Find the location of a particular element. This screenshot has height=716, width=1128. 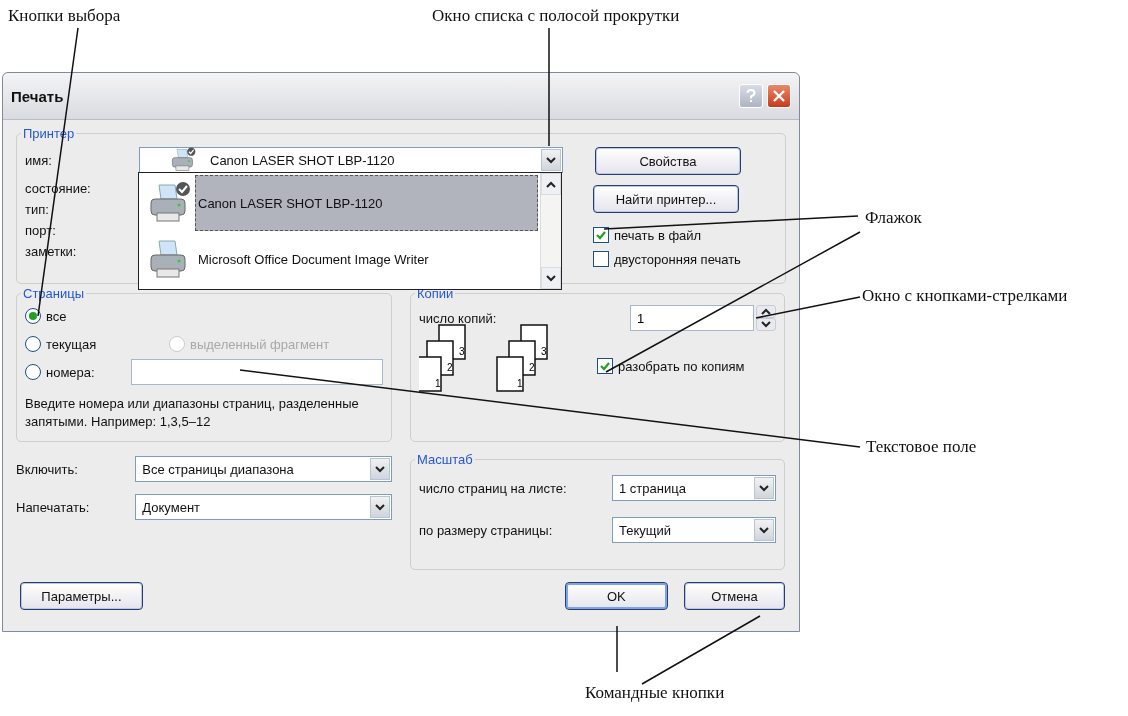

callout-label: Флажок is located at coordinates (893, 218).